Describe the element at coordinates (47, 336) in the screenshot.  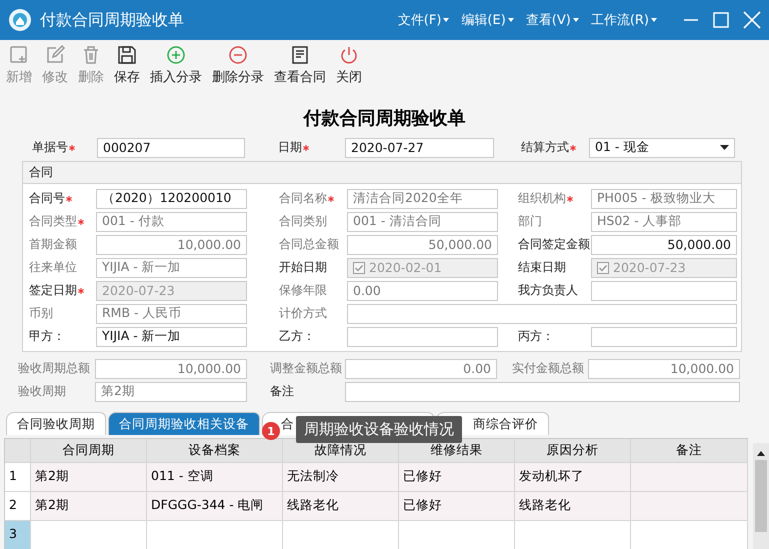
I see `field-label: 甲方：` at that location.